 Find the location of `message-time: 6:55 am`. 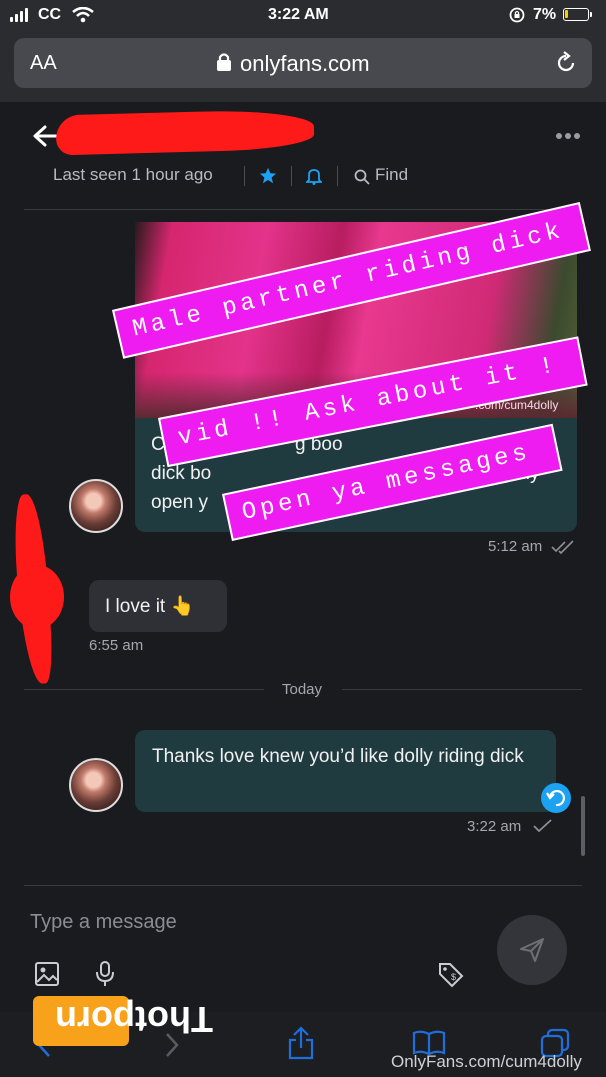

message-time: 6:55 am is located at coordinates (116, 645).